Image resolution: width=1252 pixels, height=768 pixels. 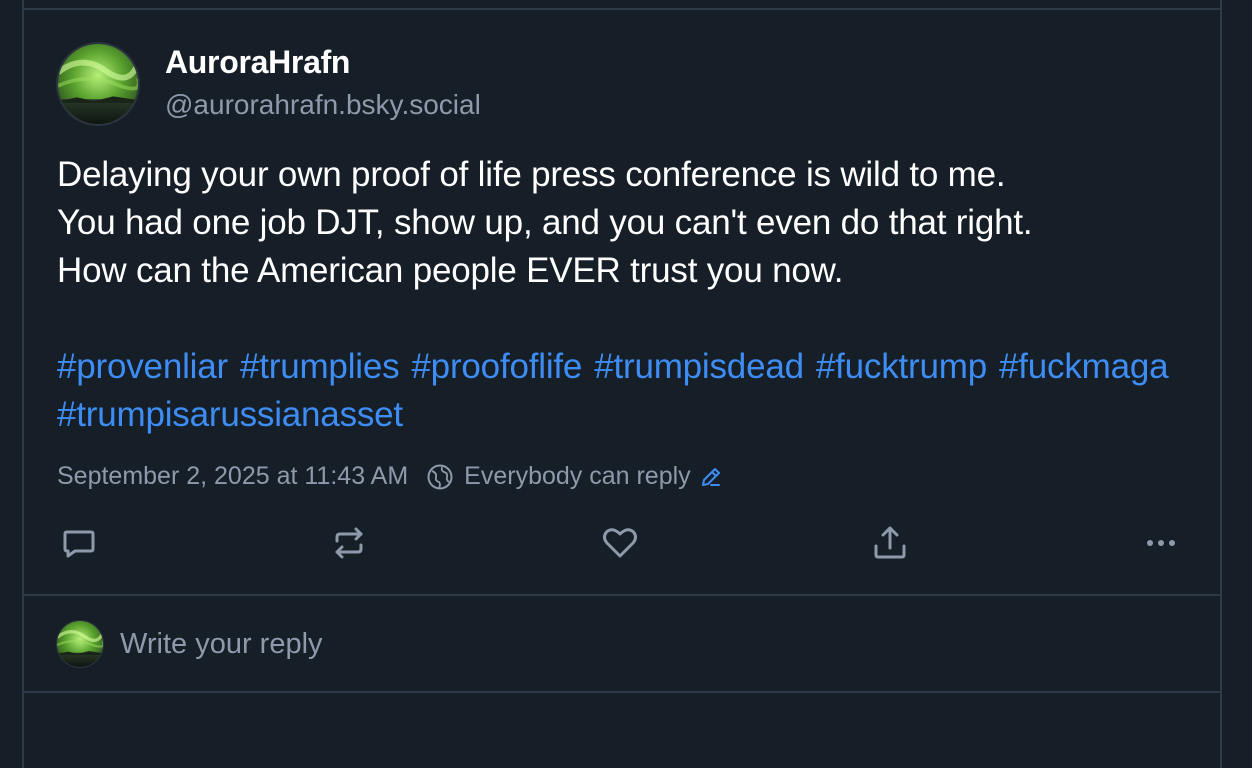 I want to click on globe-icon, so click(x=440, y=476).